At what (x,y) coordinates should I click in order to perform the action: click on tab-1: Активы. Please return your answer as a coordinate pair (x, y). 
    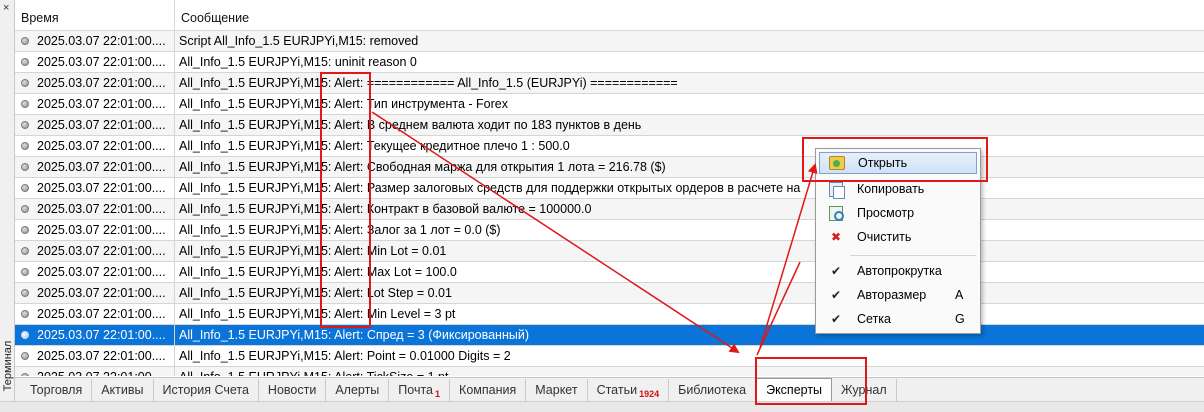
    Looking at the image, I should click on (123, 390).